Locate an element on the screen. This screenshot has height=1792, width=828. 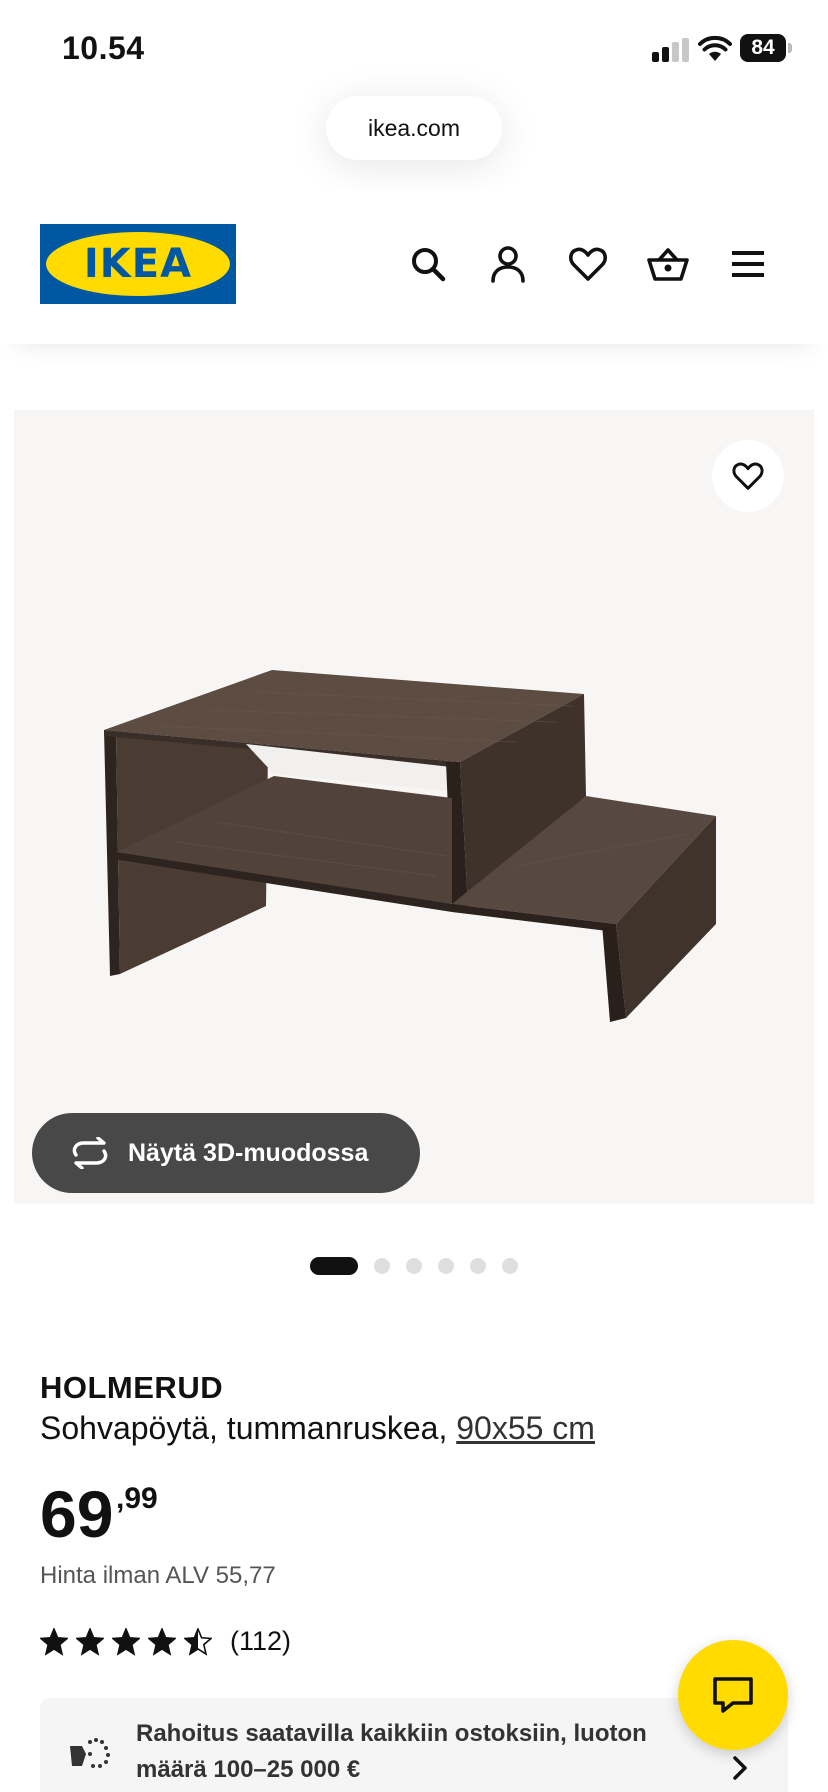
site-header: IKEA is located at coordinates (414, 267).